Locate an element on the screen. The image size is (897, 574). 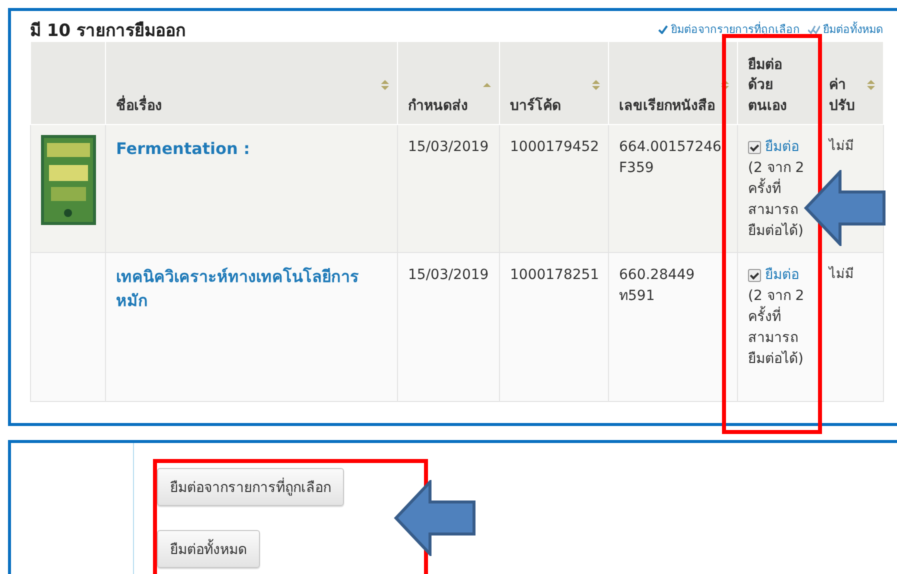
table-cell: 1000178251 is located at coordinates (554, 327).